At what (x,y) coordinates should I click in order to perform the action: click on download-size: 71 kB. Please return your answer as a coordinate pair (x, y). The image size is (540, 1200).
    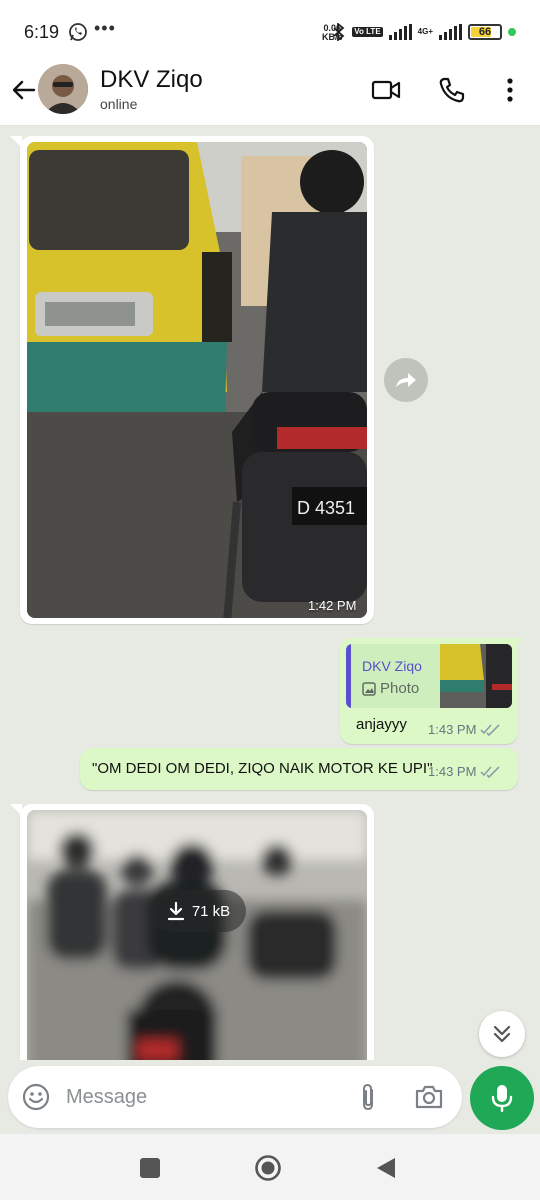
    Looking at the image, I should click on (211, 911).